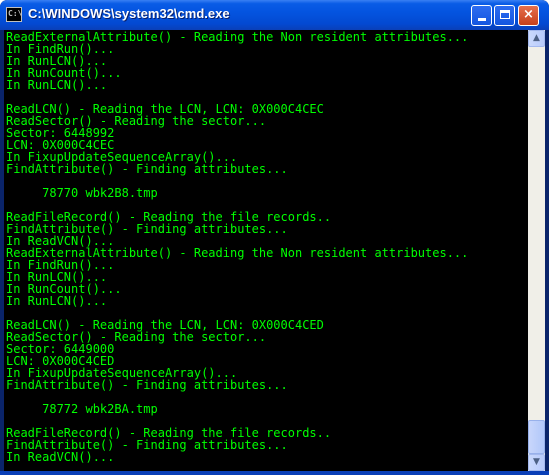 Image resolution: width=549 pixels, height=475 pixels. I want to click on close-button: ×, so click(528, 15).